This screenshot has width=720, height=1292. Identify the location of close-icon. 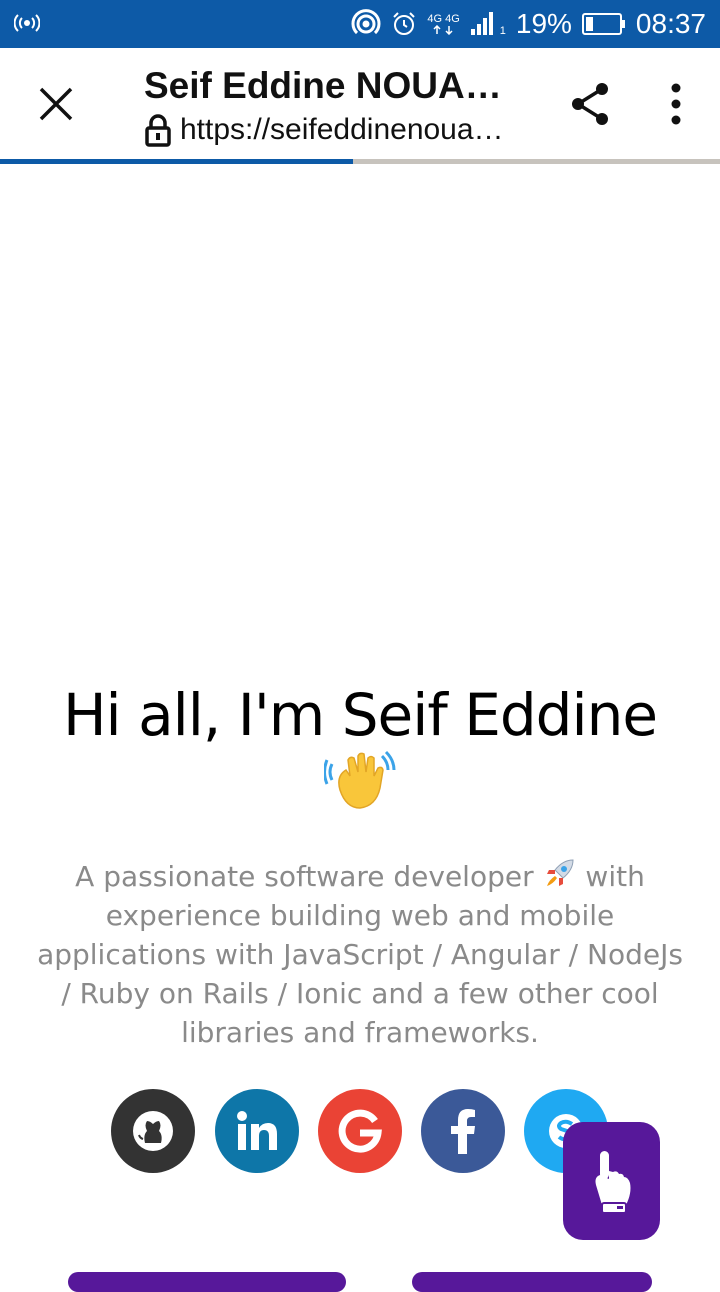
(56, 104).